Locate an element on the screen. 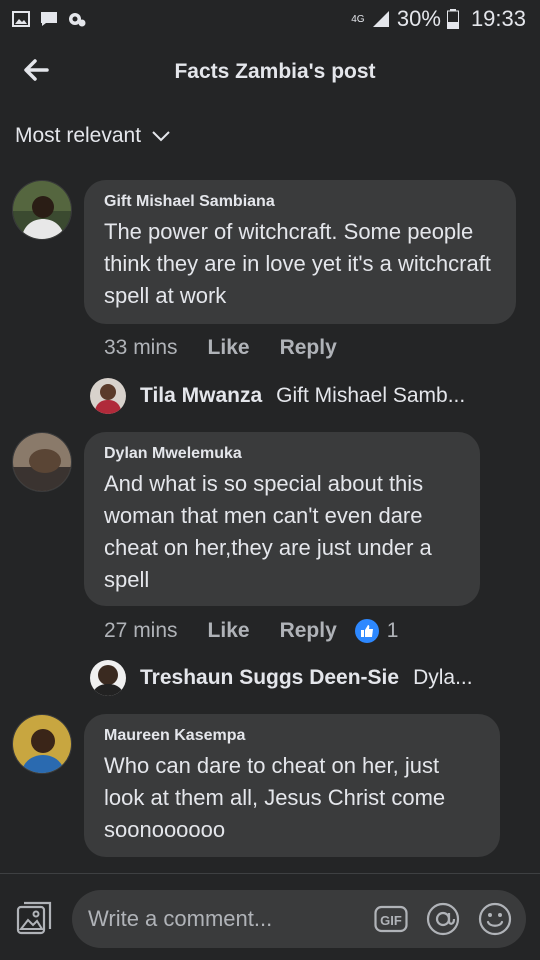 This screenshot has height=960, width=540. emoji-button is located at coordinates (495, 919).